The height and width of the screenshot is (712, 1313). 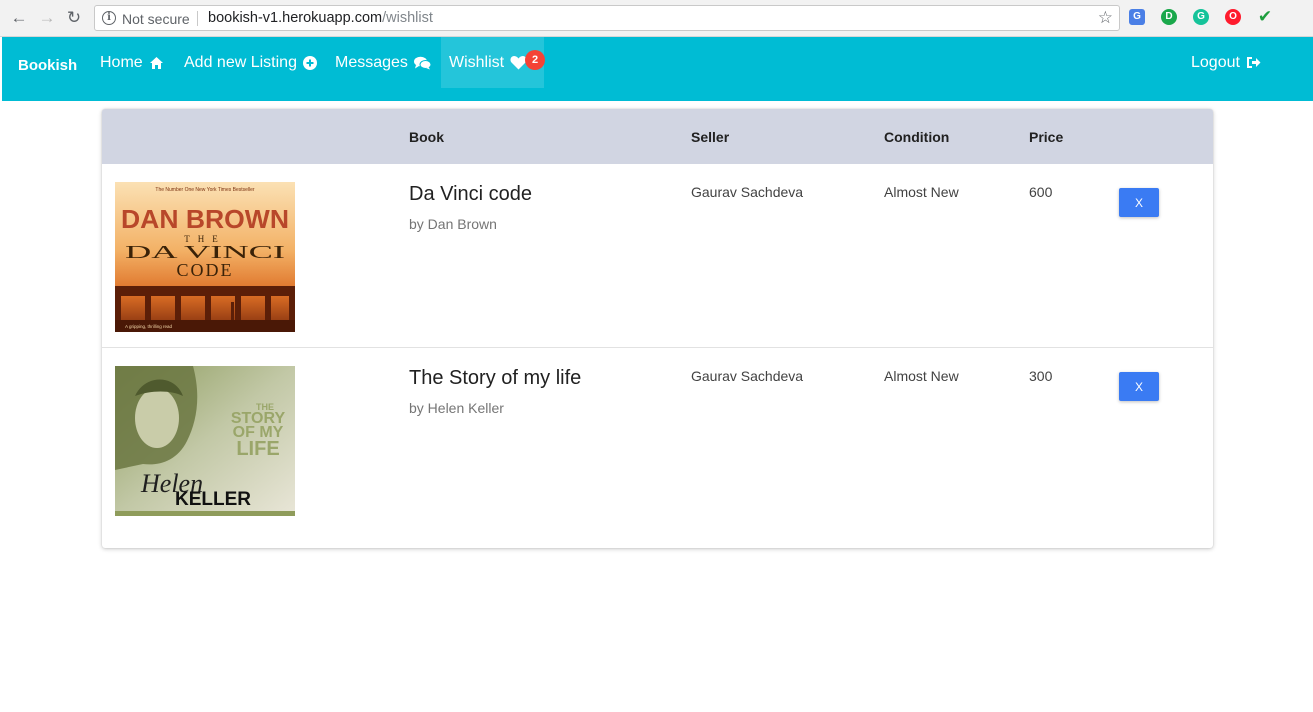 I want to click on back-icon: ←, so click(x=19, y=18).